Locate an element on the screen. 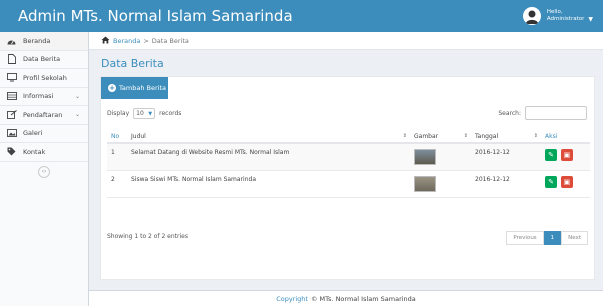 The image size is (603, 306). table-search: Search: is located at coordinates (542, 113).